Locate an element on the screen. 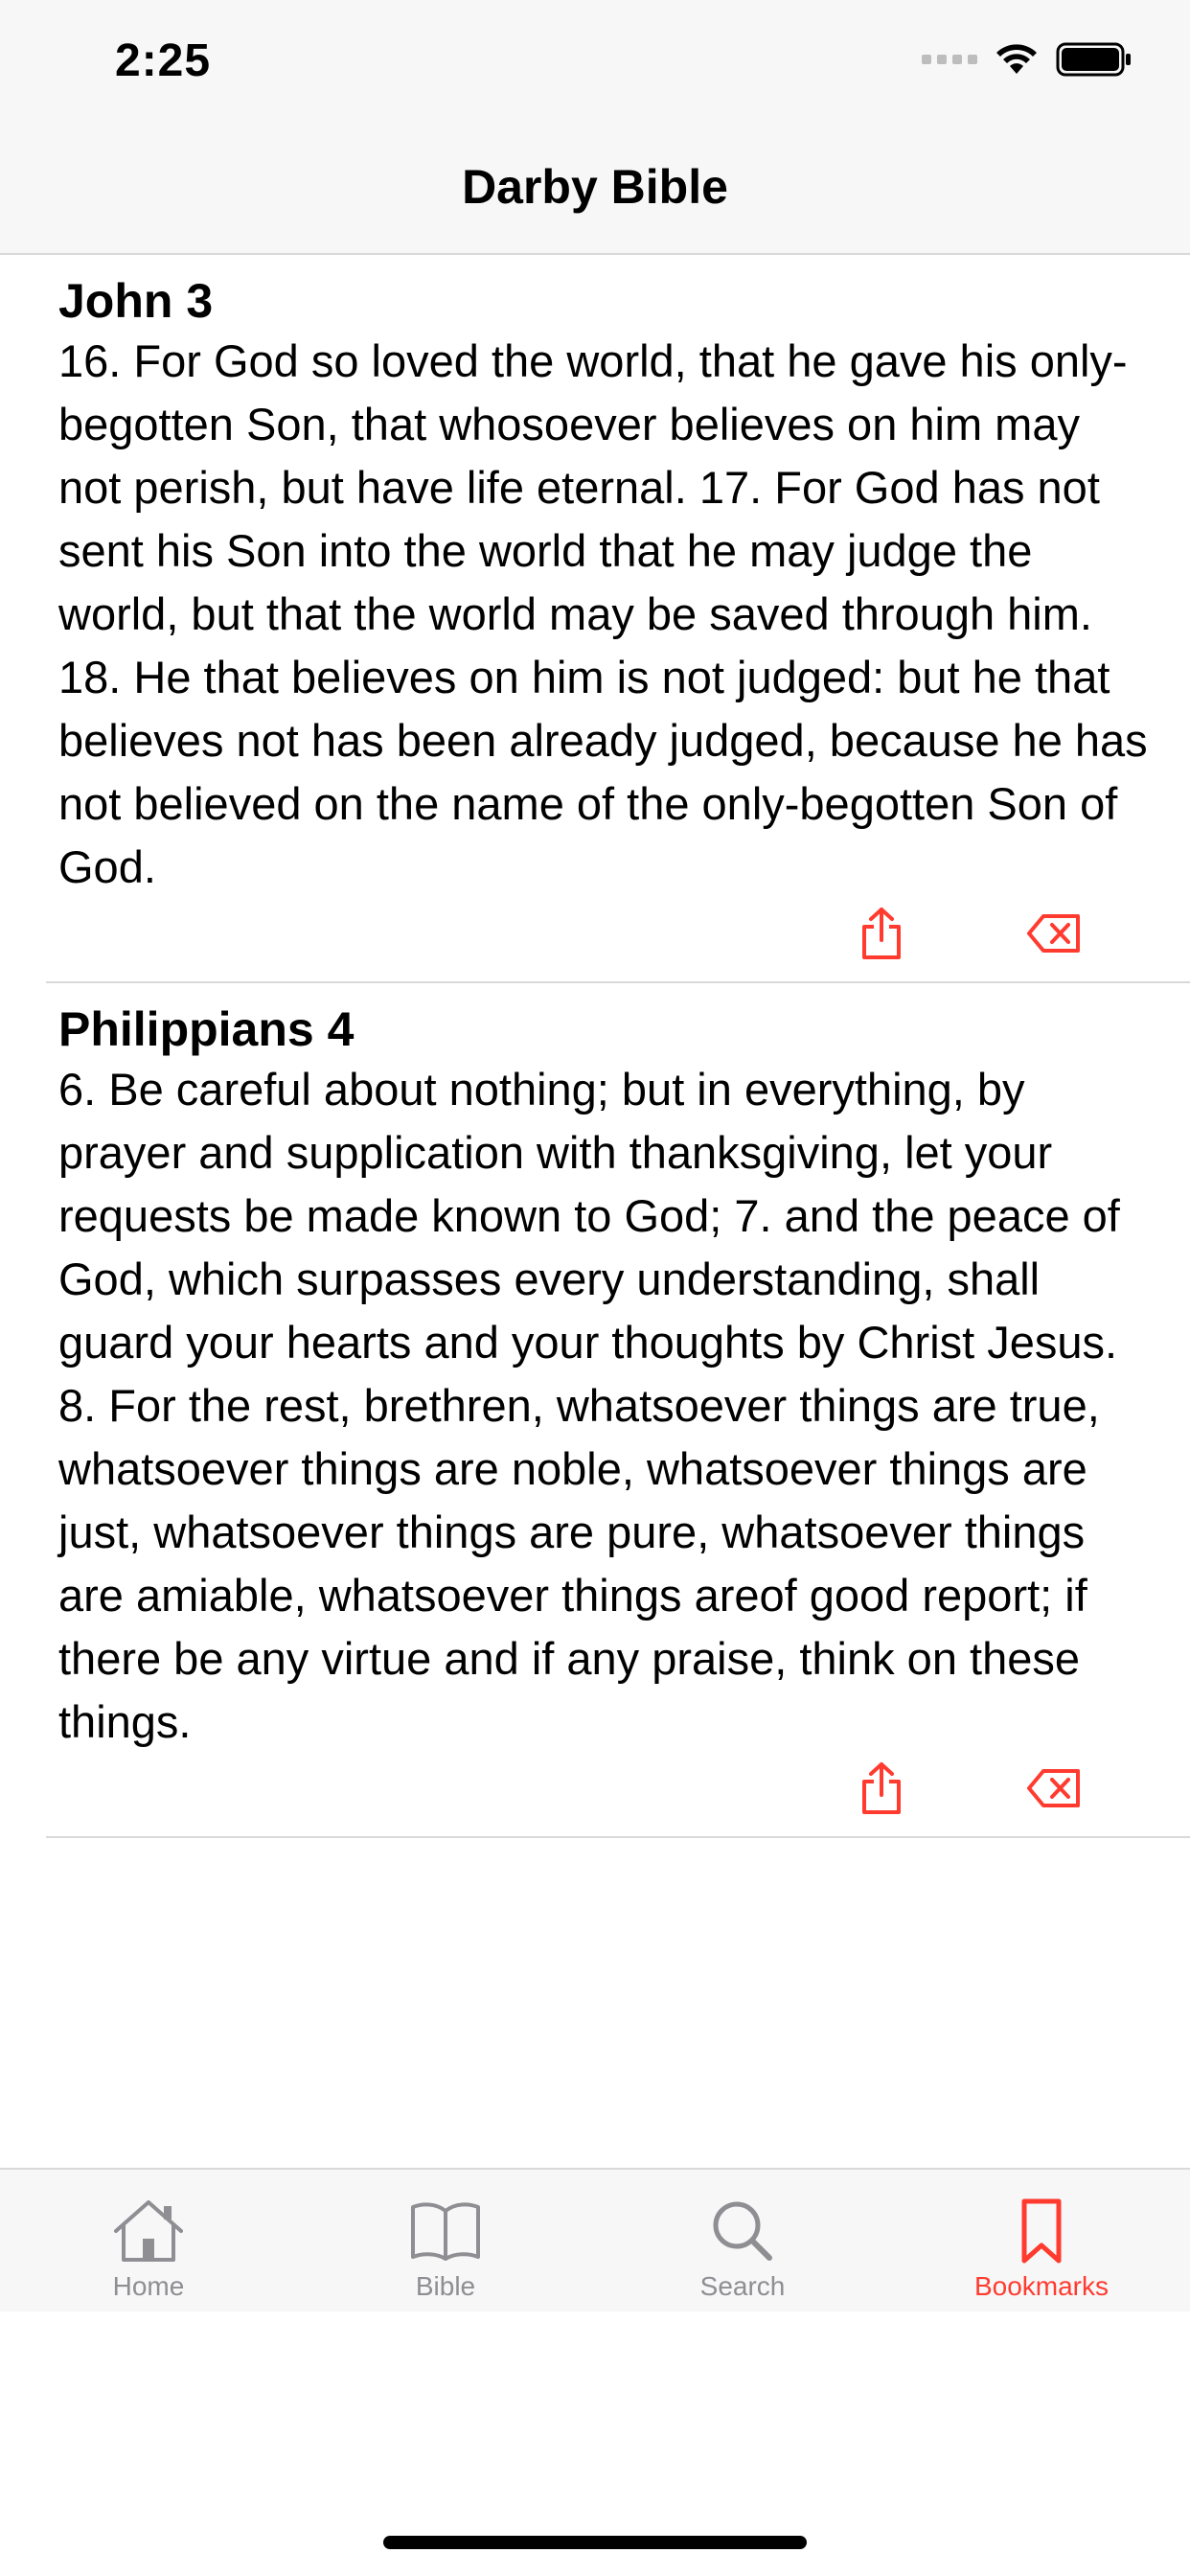 This screenshot has width=1190, height=2576. battery-icon is located at coordinates (1094, 59).